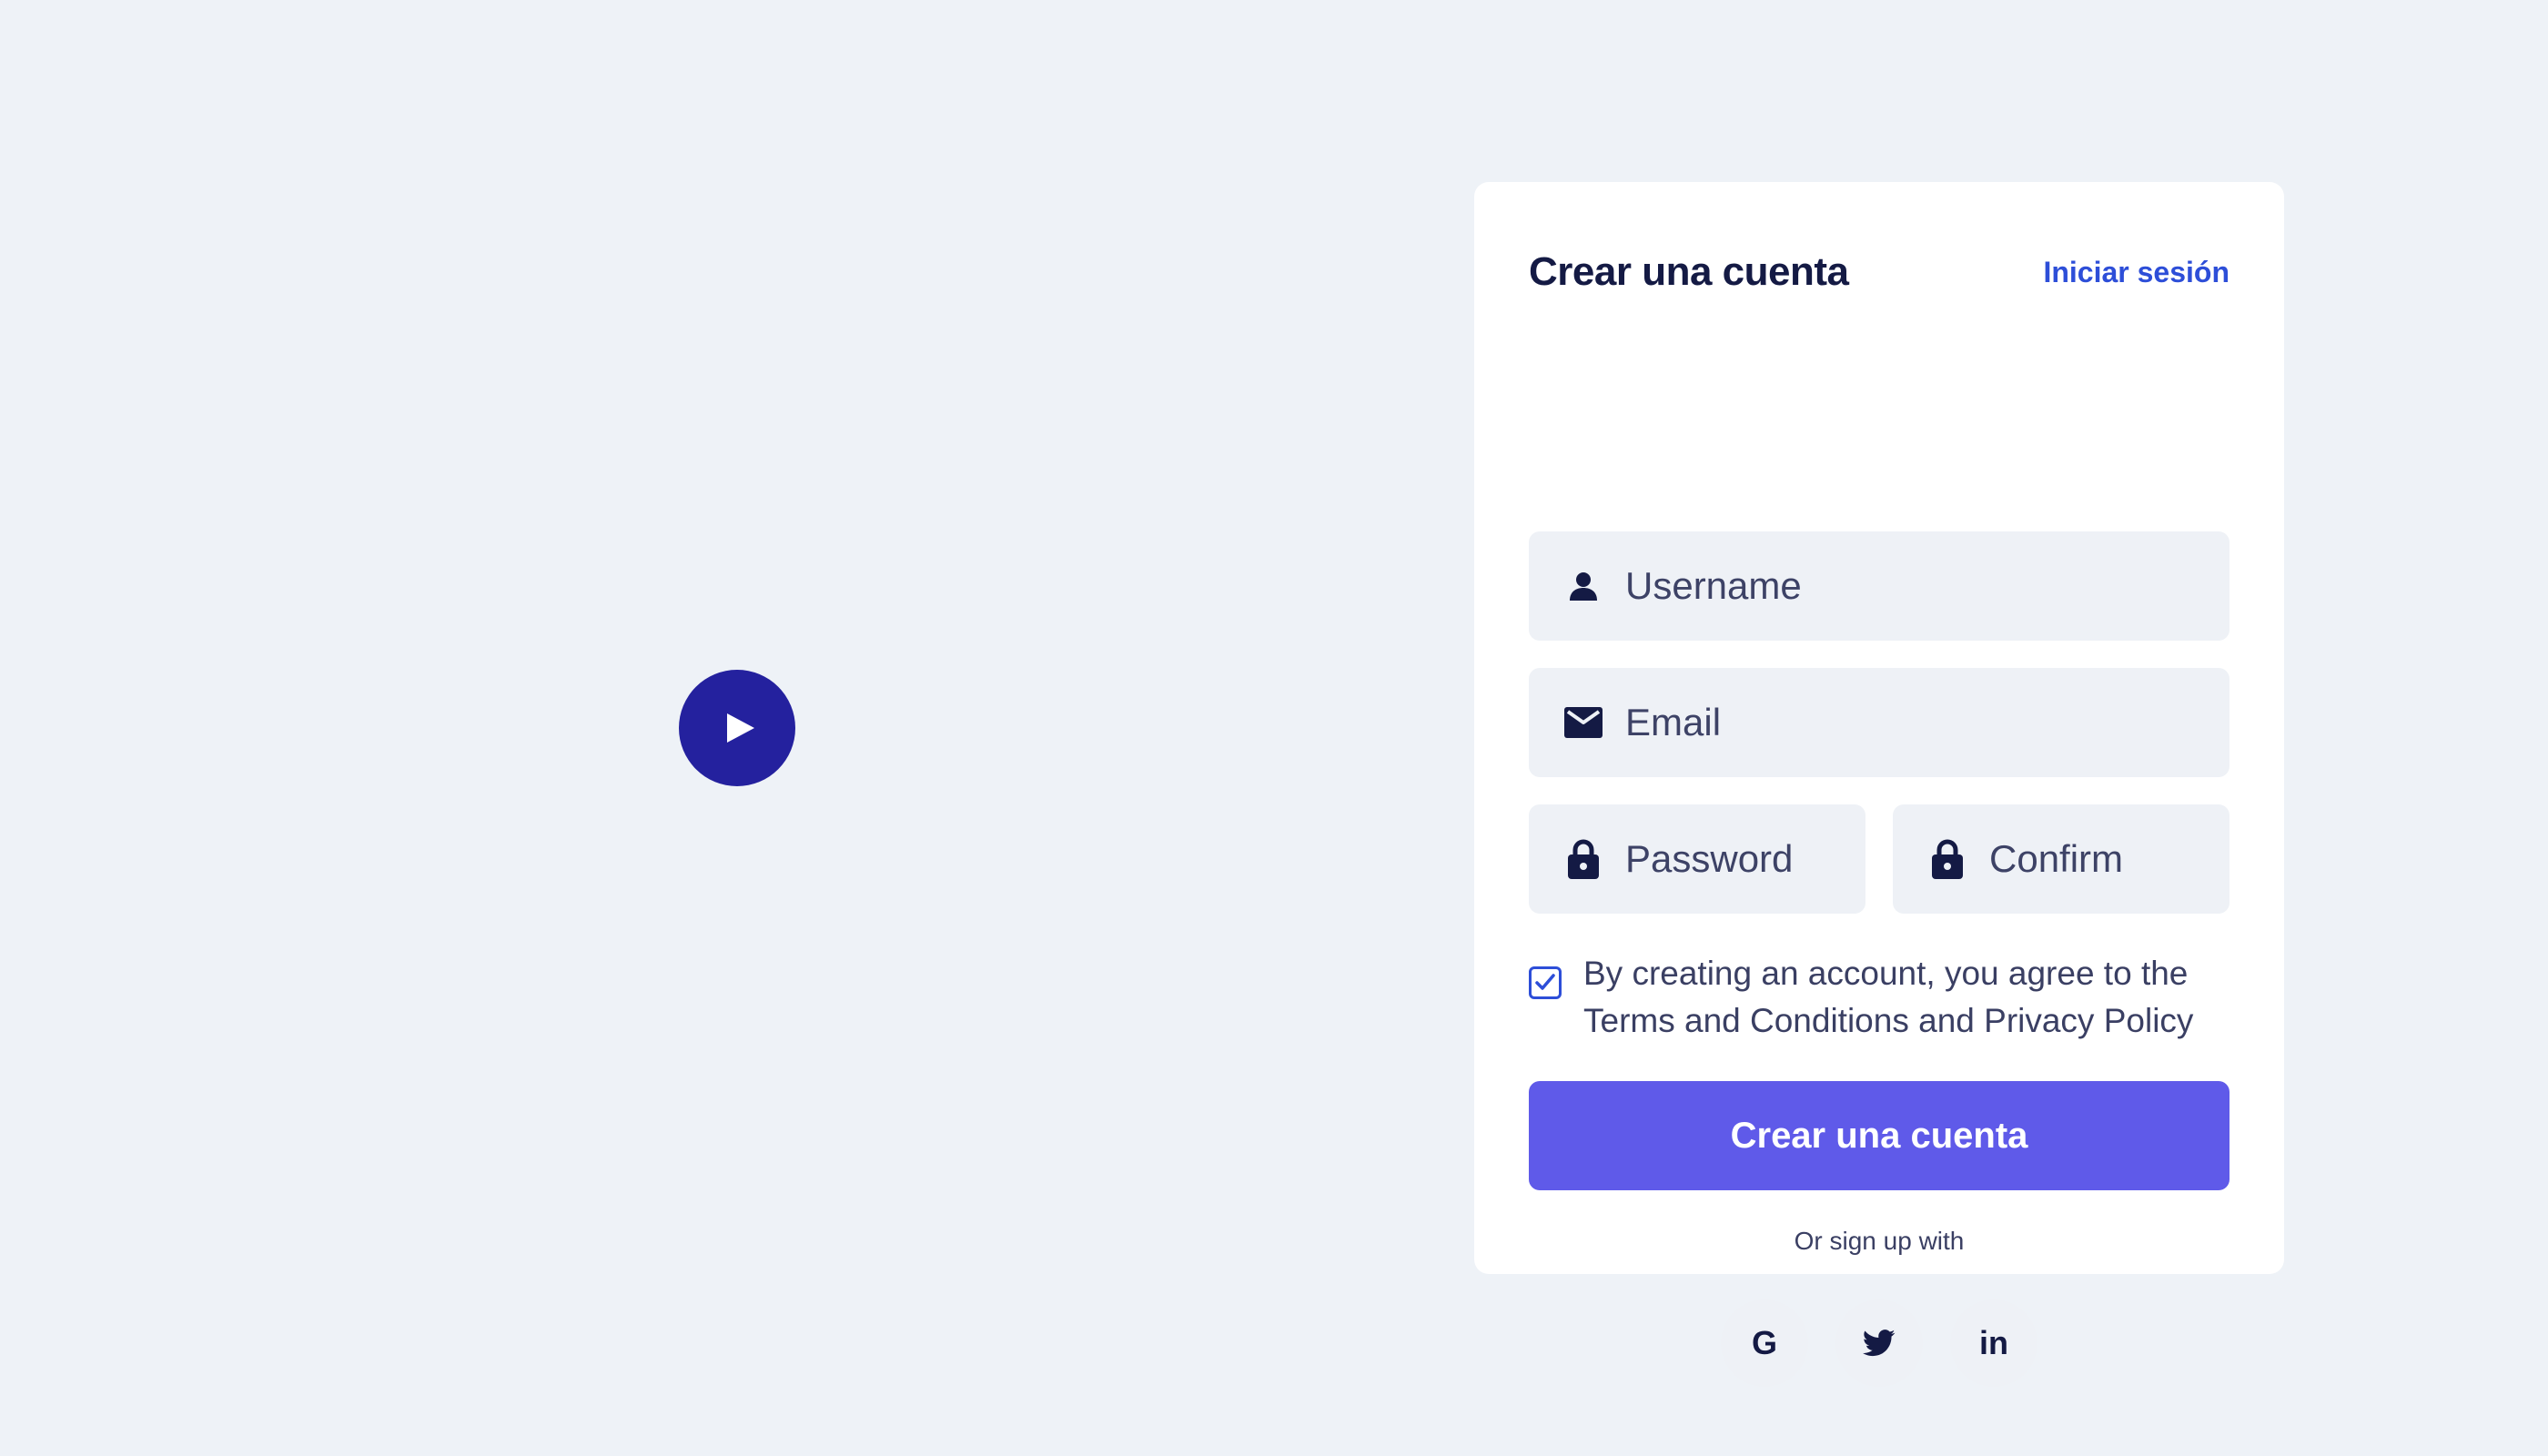  I want to click on linkedin-icon: in, so click(1994, 1343).